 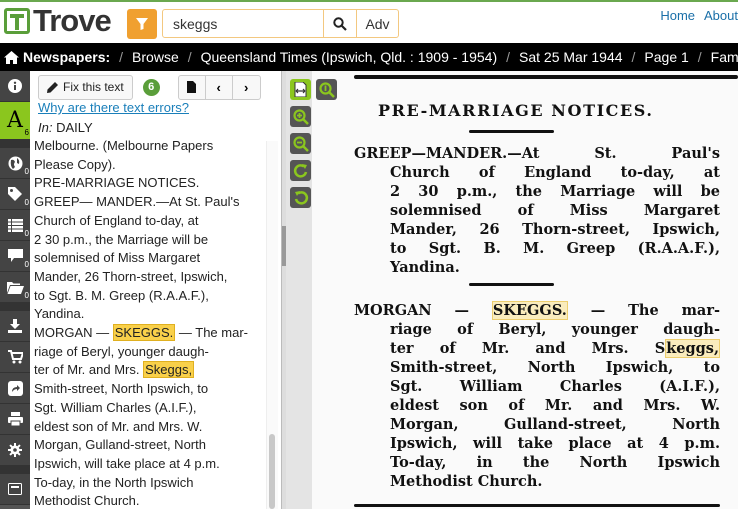 What do you see at coordinates (169, 370) in the screenshot?
I see `search-highlight: Skeggs,` at bounding box center [169, 370].